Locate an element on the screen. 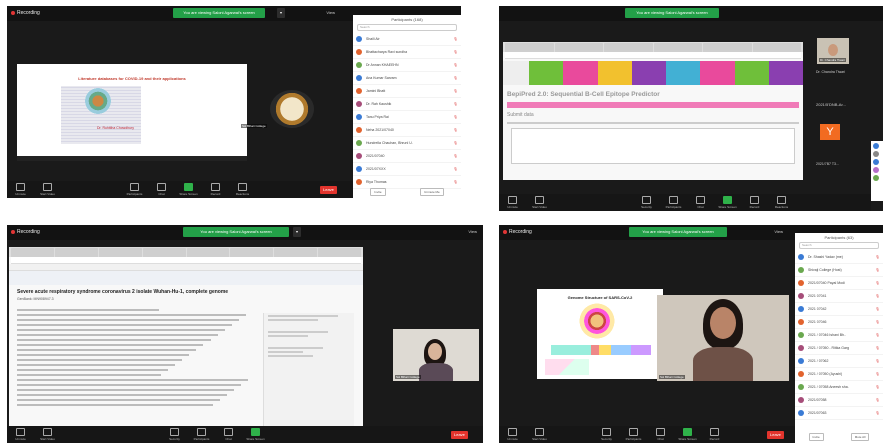 The width and height of the screenshot is (883, 443). participant-row: Shaili Air 🎙︎ is located at coordinates (407, 39).